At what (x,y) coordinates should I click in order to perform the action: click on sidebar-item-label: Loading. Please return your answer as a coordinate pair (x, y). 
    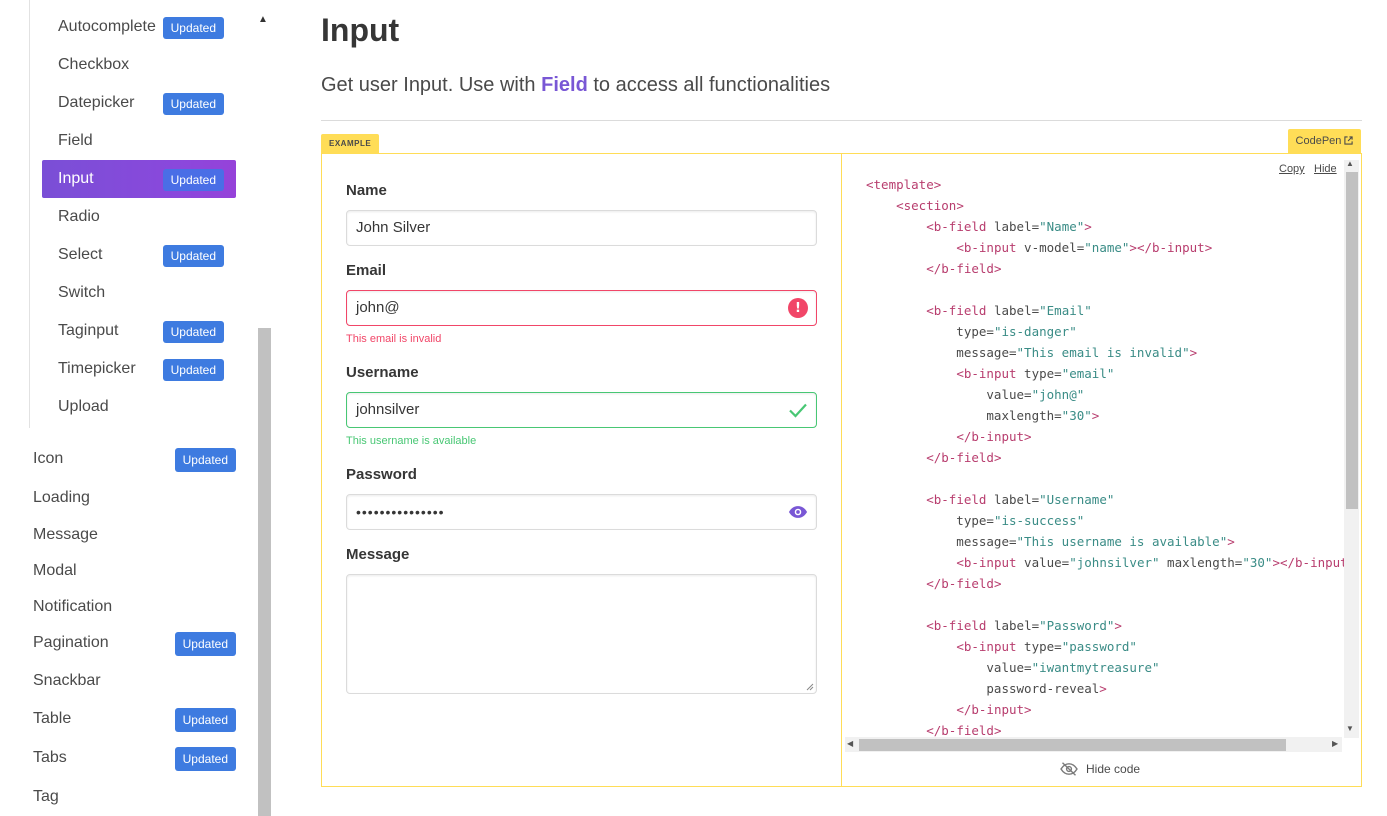
    Looking at the image, I should click on (61, 497).